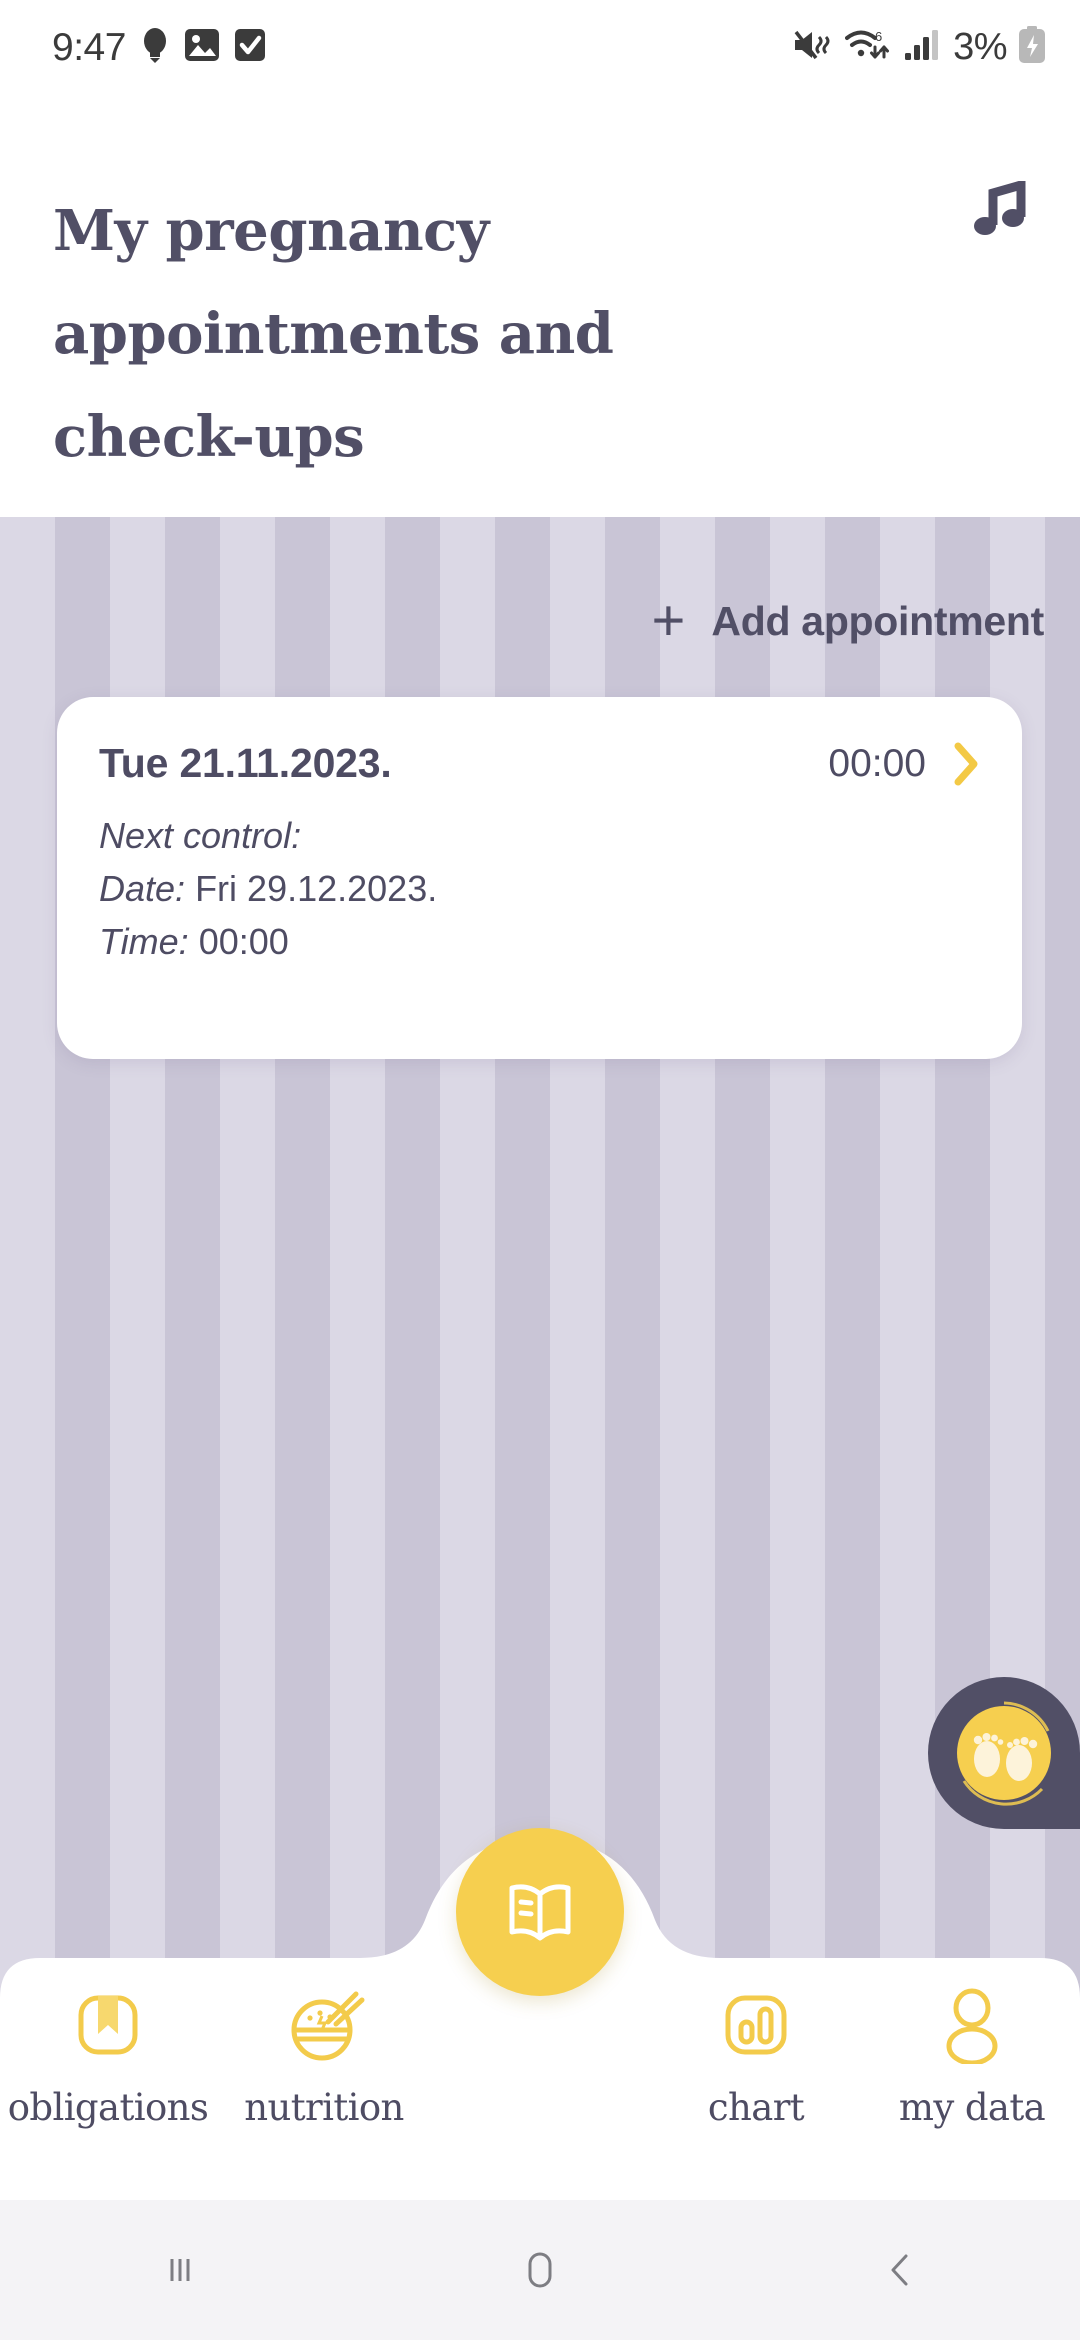  I want to click on system-navigation-bar, so click(540, 2270).